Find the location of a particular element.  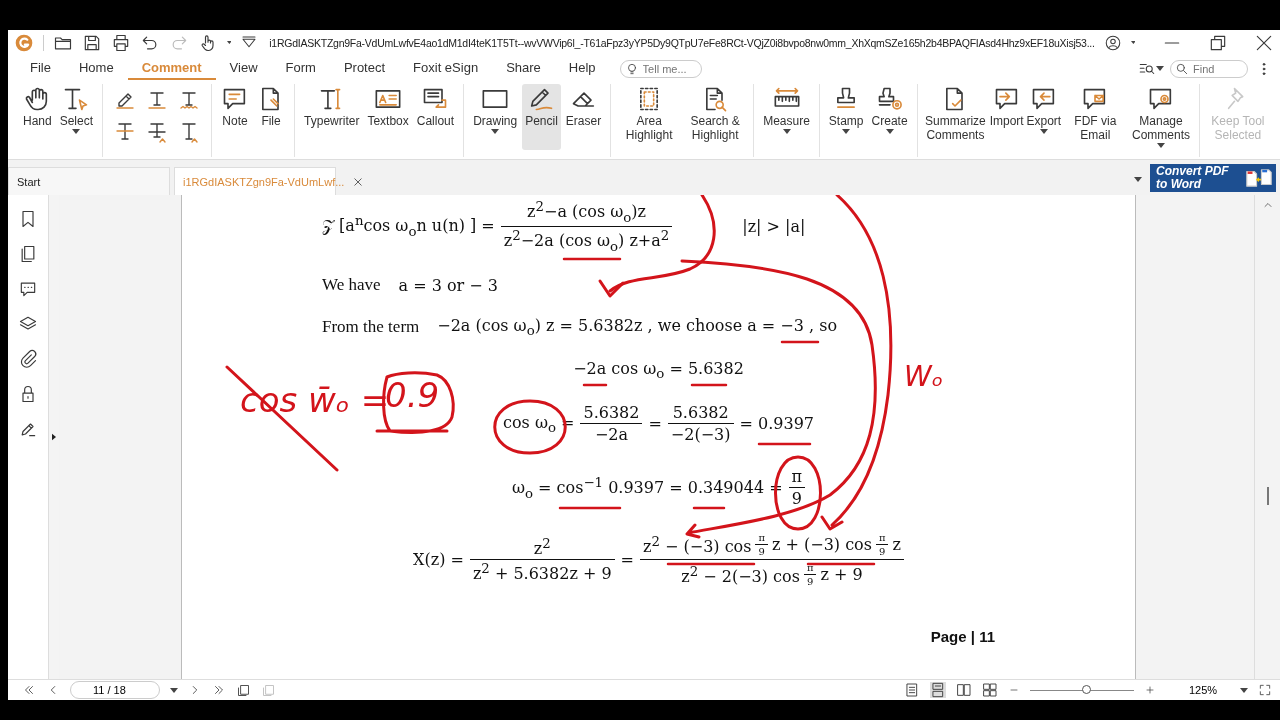

fraction-denominator: z$^{2}$−2a (cos ω$_{o}$) z+a$^{2}$ is located at coordinates (586, 240).